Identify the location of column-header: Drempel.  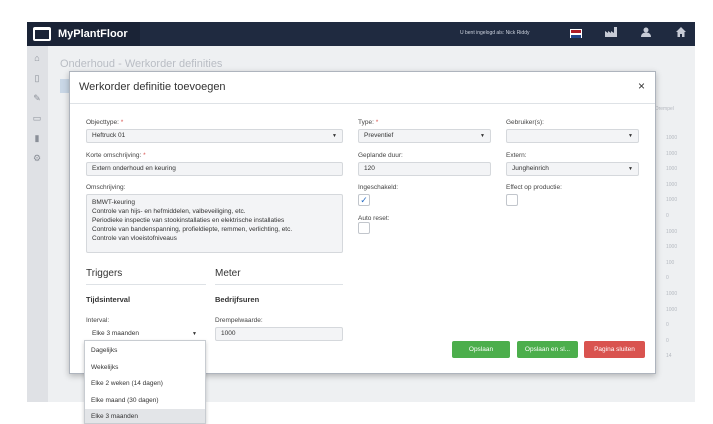
(664, 109).